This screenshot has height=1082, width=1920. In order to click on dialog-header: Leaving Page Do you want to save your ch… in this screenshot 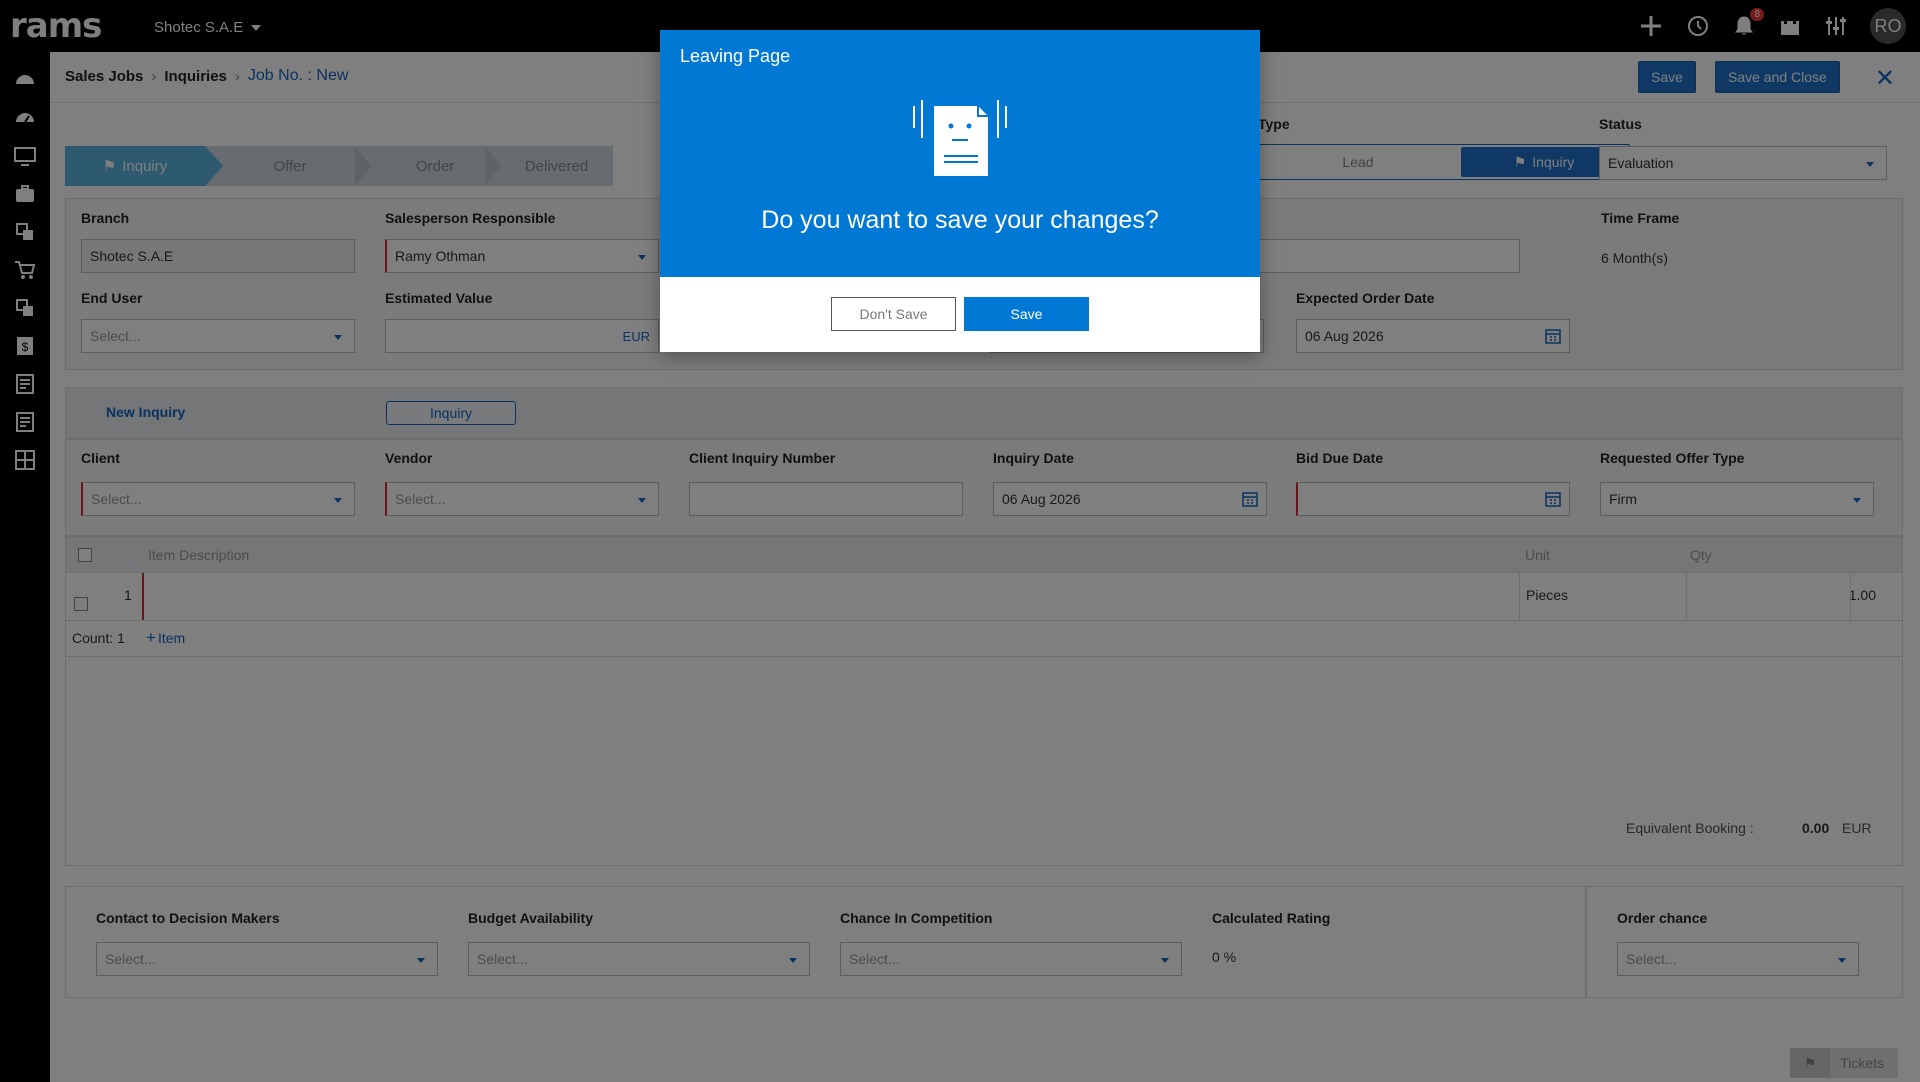, I will do `click(960, 153)`.